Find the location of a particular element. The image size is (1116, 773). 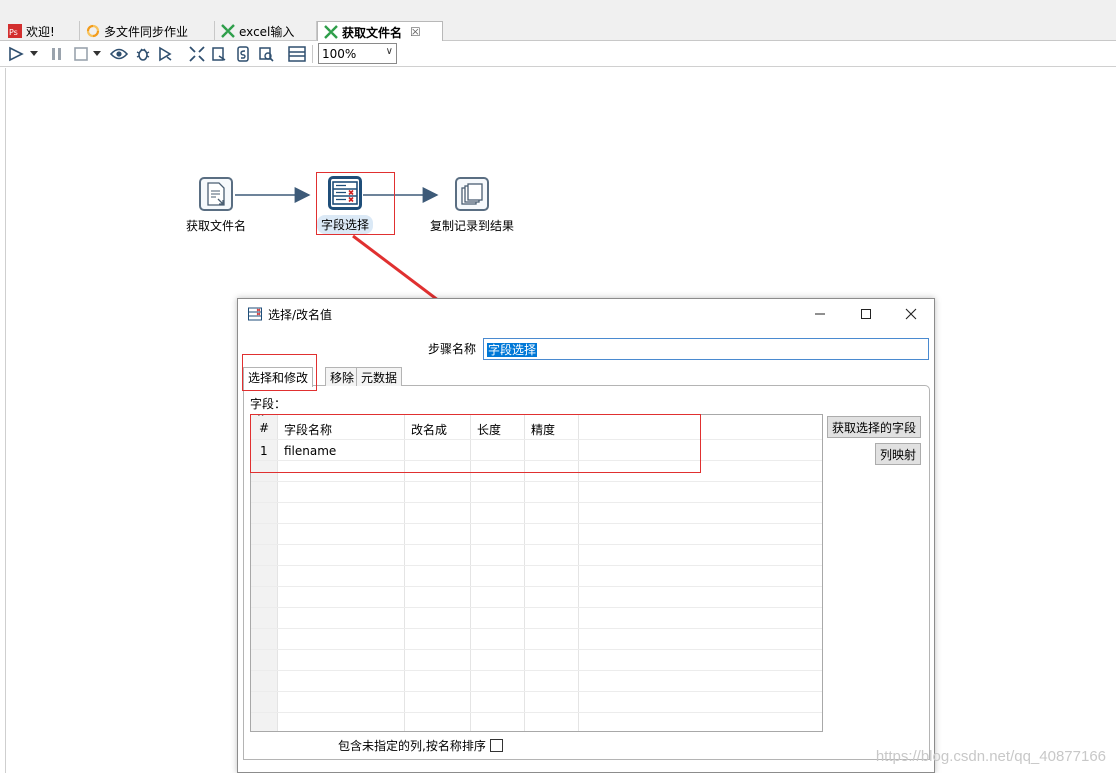

tab-label: 选择和修改 is located at coordinates (278, 378).